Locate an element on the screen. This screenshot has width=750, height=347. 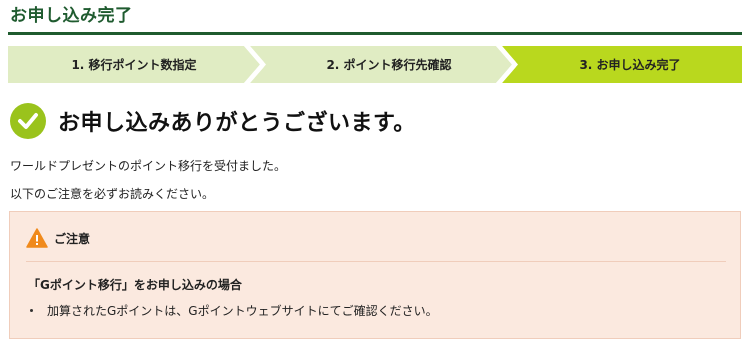
message-accepted: ワールドプレゼントのポイント移行を受付ました。 is located at coordinates (148, 166).